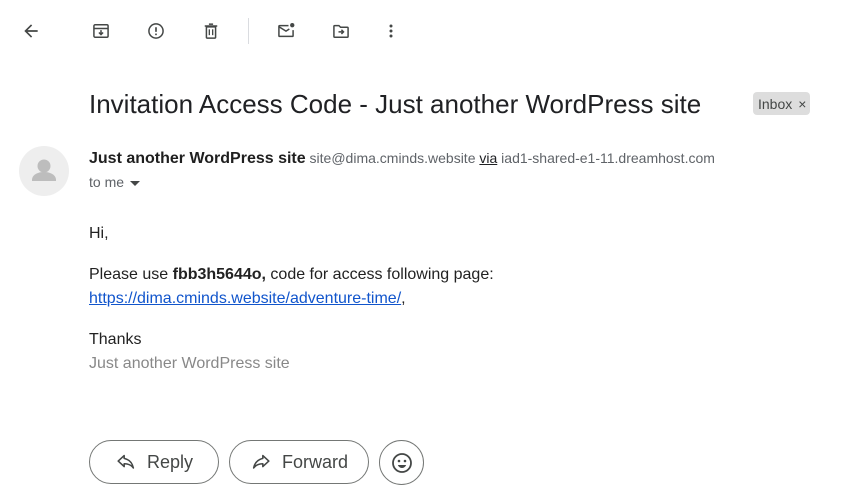 Image resolution: width=850 pixels, height=500 pixels. I want to click on person-icon, so click(44, 170).